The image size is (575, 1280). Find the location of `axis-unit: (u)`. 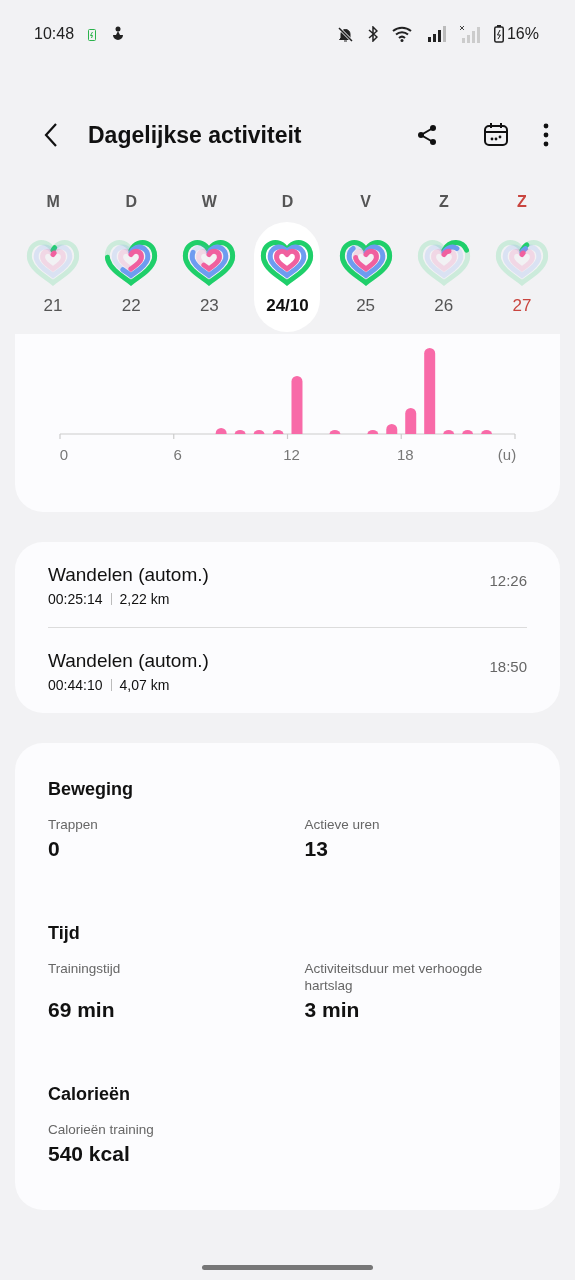

axis-unit: (u) is located at coordinates (507, 454).